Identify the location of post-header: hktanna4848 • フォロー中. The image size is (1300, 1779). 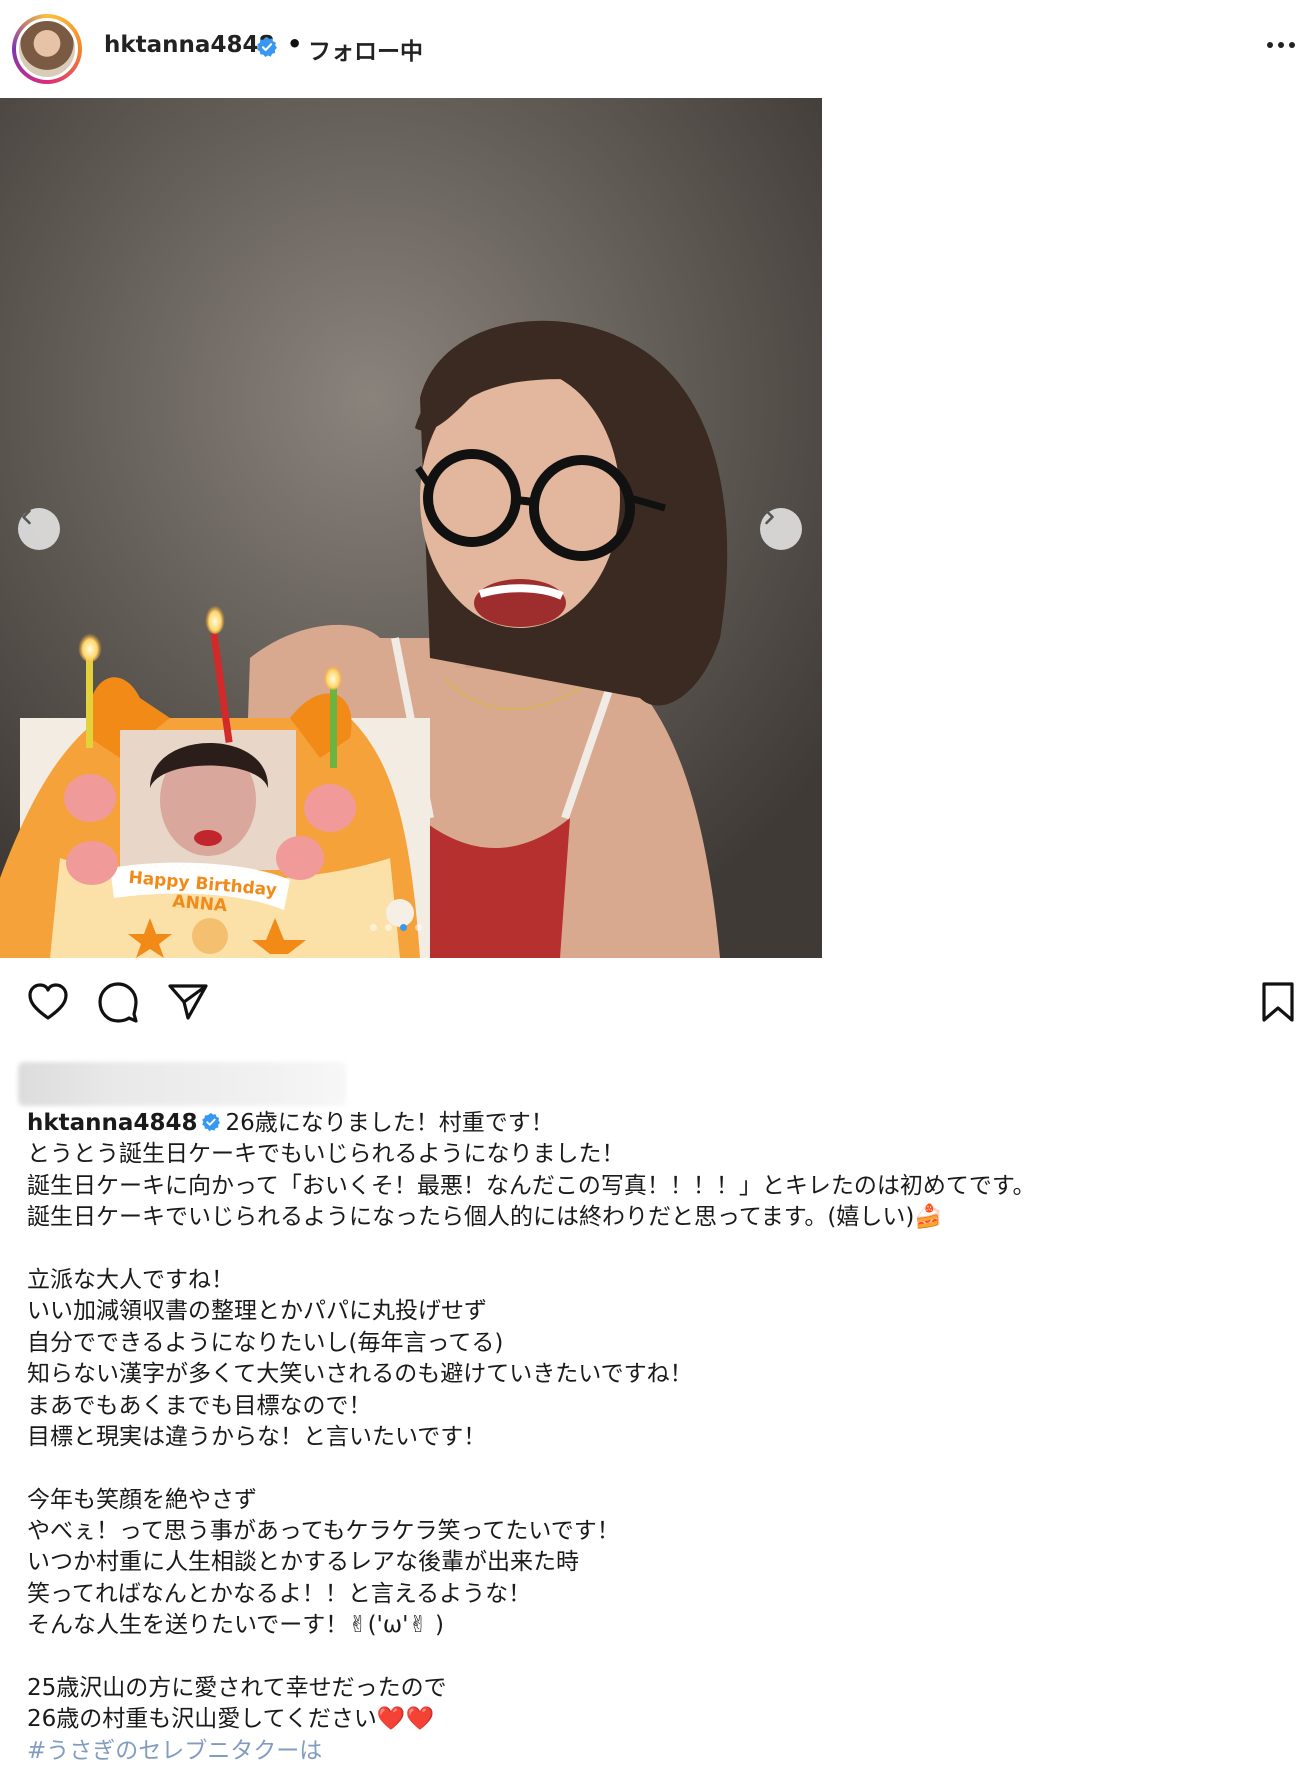
(650, 49).